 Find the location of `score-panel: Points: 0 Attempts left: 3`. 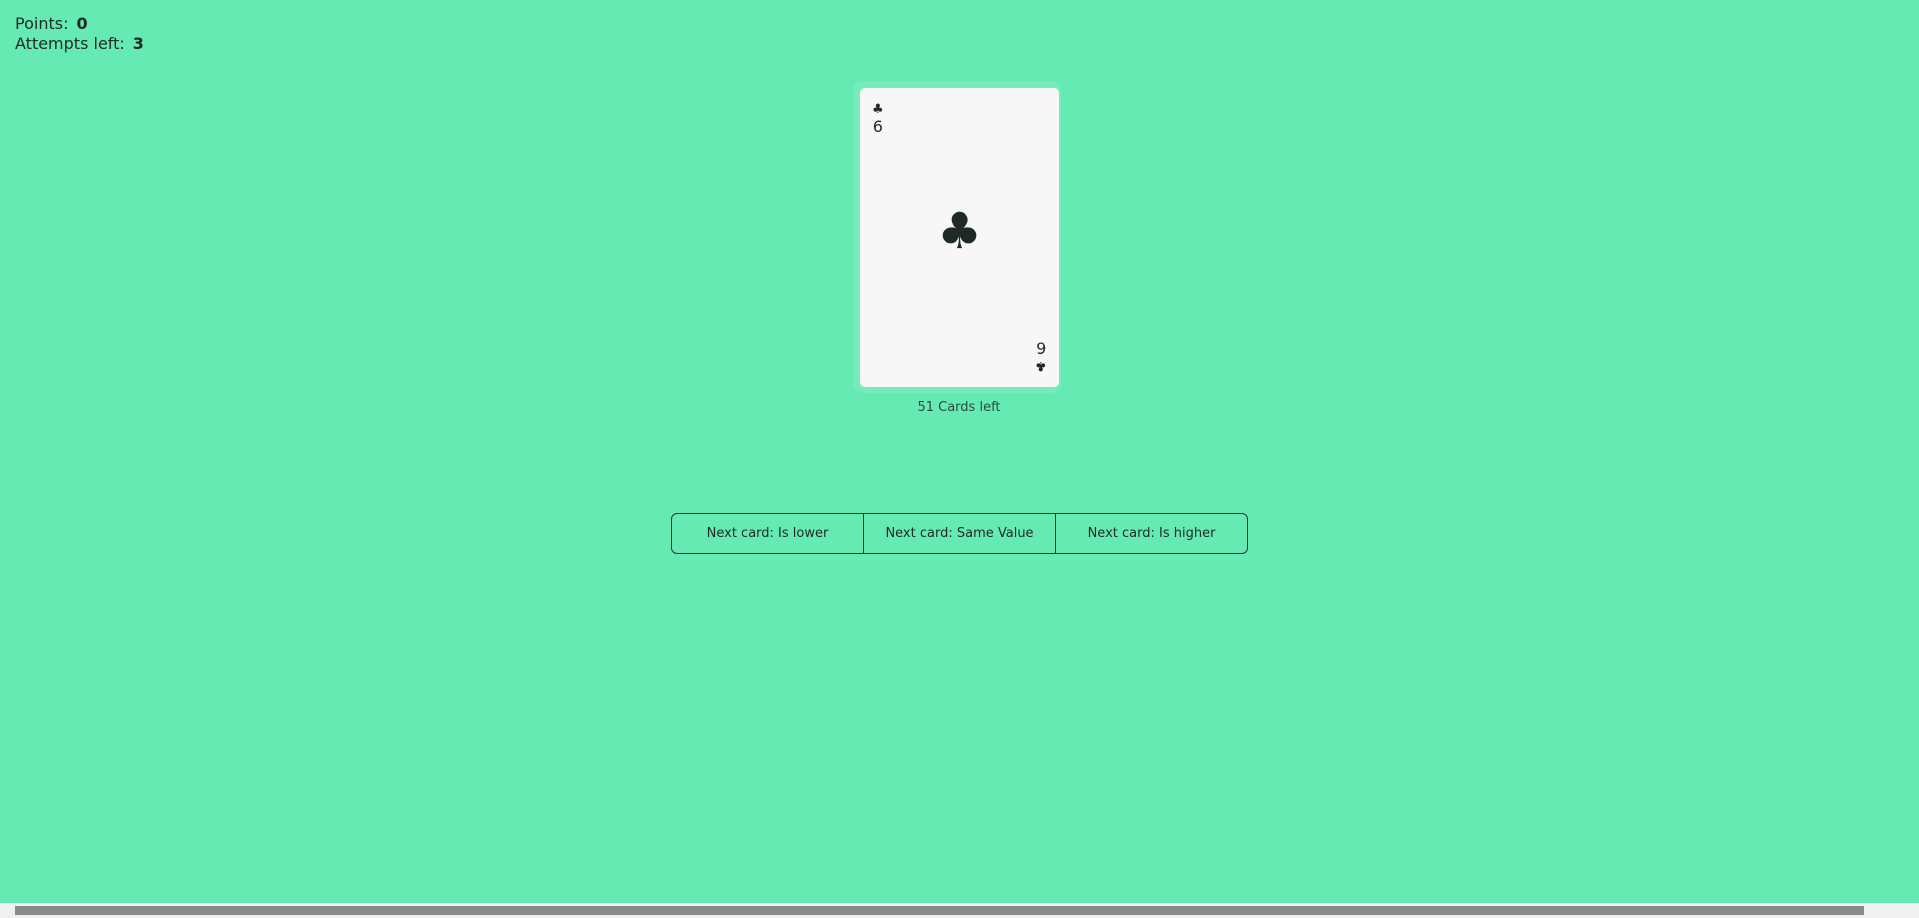

score-panel: Points: 0 Attempts left: 3 is located at coordinates (79, 34).